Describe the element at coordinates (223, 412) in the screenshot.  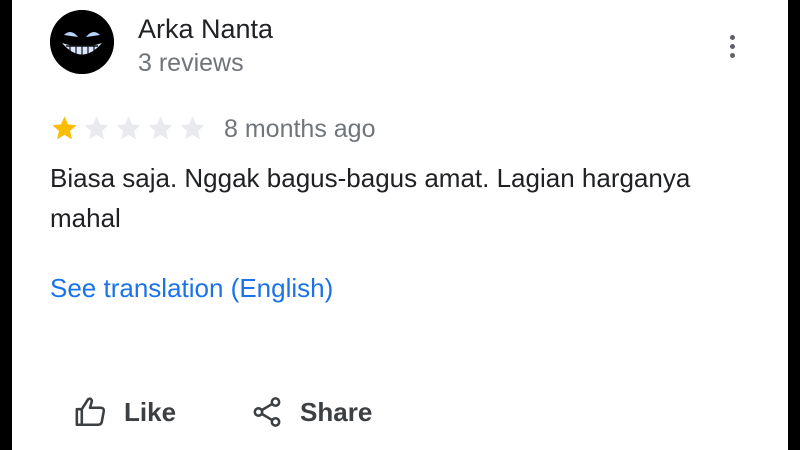
I see `review-actions: Like Share` at that location.